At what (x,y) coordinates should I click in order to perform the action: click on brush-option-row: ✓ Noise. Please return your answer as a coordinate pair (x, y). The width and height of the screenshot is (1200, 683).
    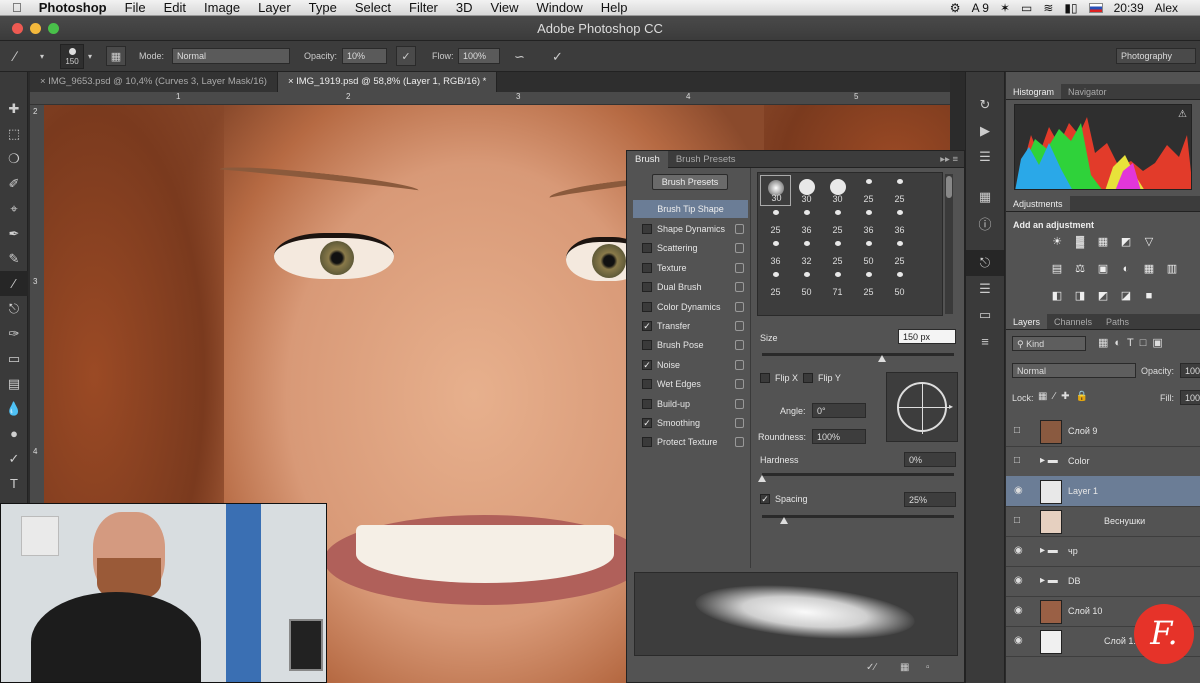
    Looking at the image, I should click on (694, 365).